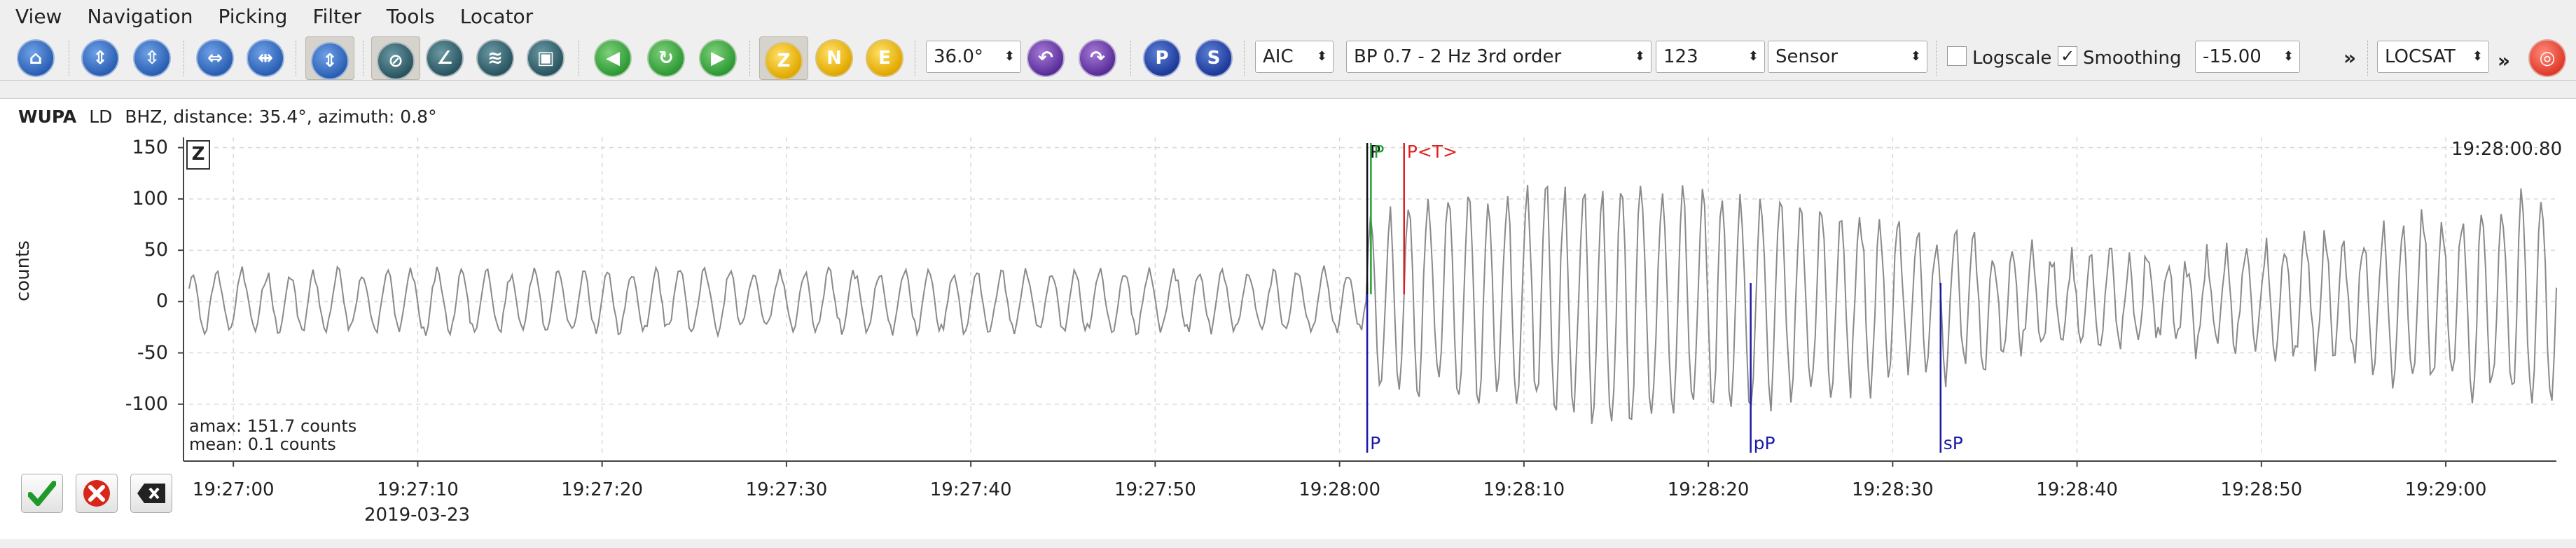 This screenshot has height=548, width=2576. Describe the element at coordinates (150, 198) in the screenshot. I see `y-tick-text: 100` at that location.